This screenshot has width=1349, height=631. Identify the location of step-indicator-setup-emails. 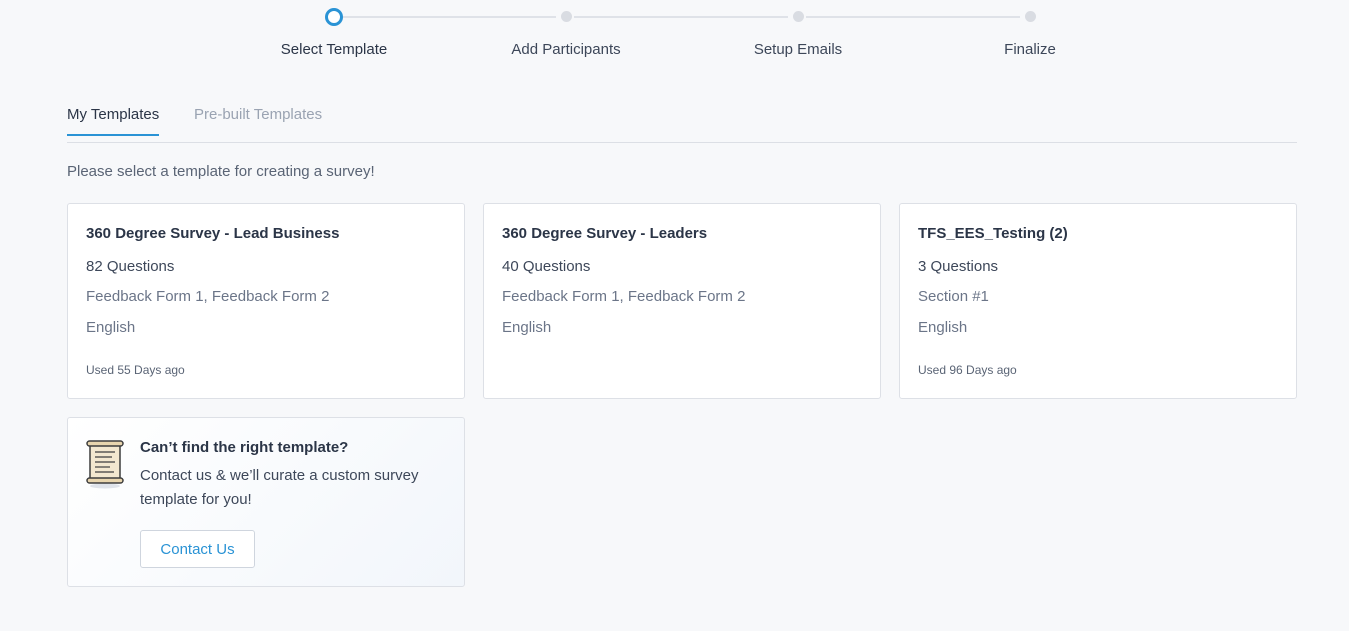
(798, 16).